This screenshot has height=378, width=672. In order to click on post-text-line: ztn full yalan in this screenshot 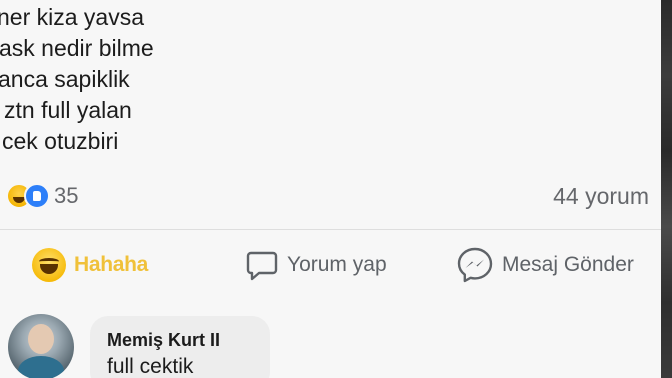, I will do `click(68, 110)`.